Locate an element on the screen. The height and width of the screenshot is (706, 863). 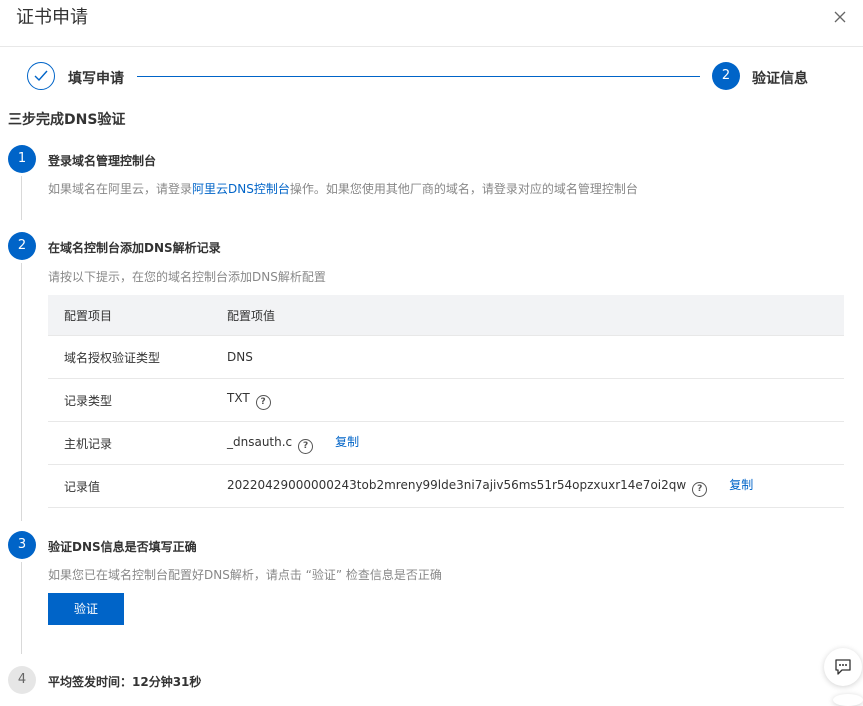
column-header-item: 配置项目 is located at coordinates (129, 315).